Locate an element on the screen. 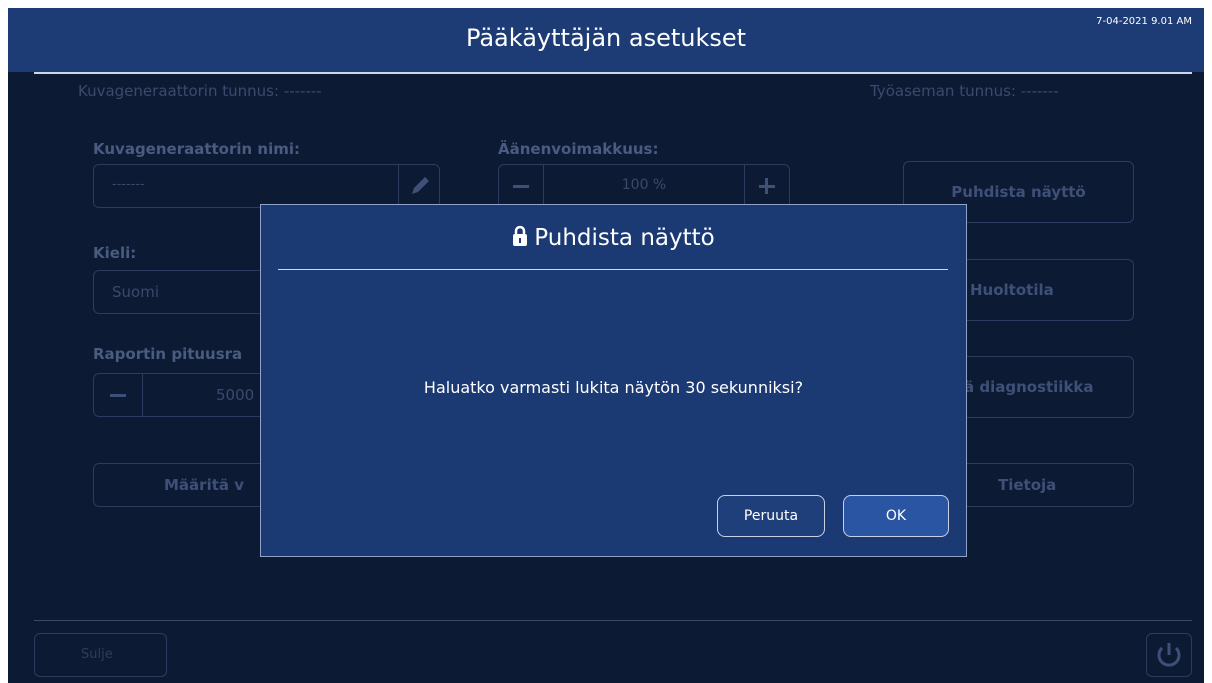  lock-icon is located at coordinates (520, 235).